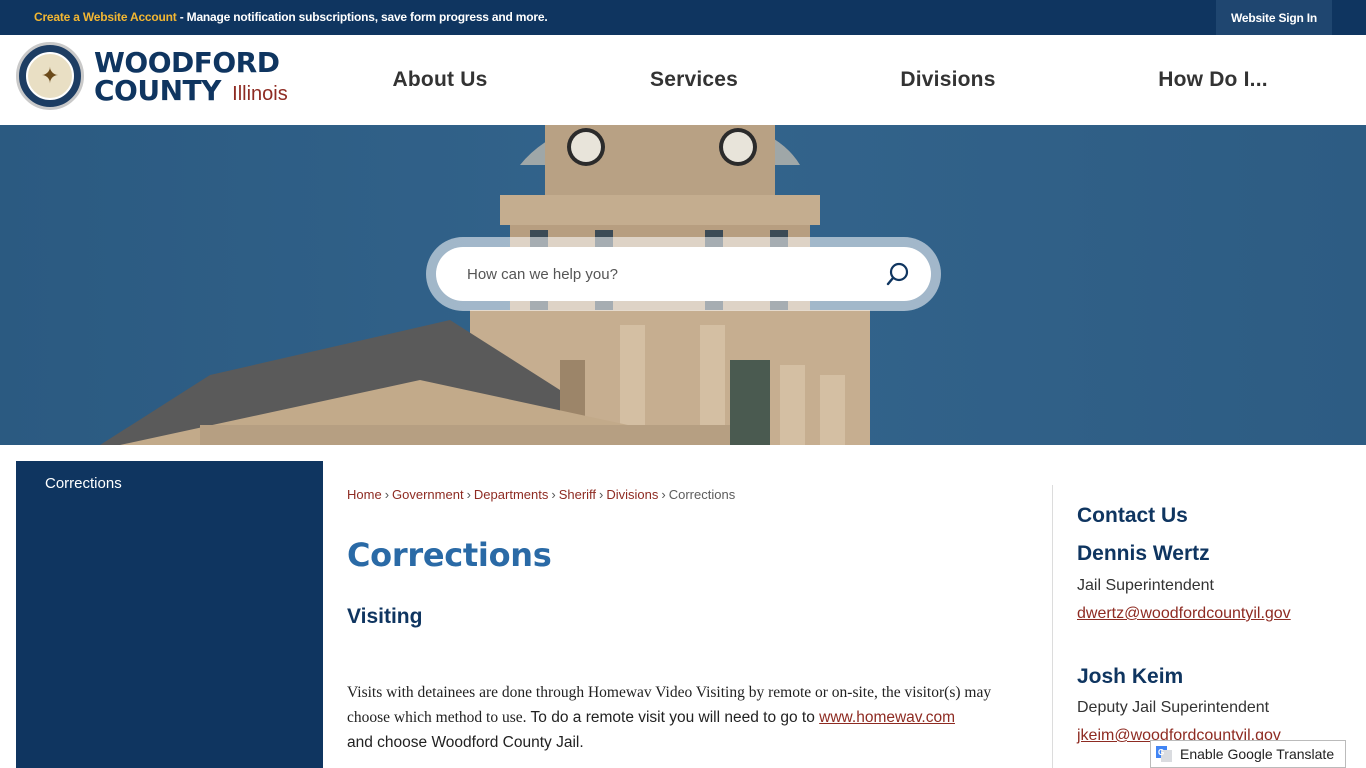 The height and width of the screenshot is (768, 1366). I want to click on contact-name: Dennis Wertz, so click(1143, 553).